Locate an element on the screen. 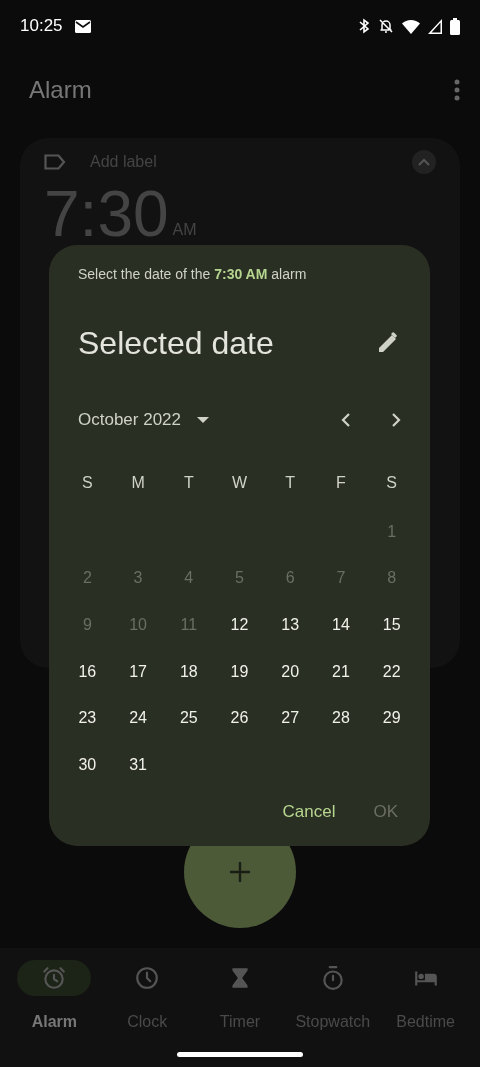 This screenshot has width=480, height=1067. calendar-day: 15 is located at coordinates (391, 625).